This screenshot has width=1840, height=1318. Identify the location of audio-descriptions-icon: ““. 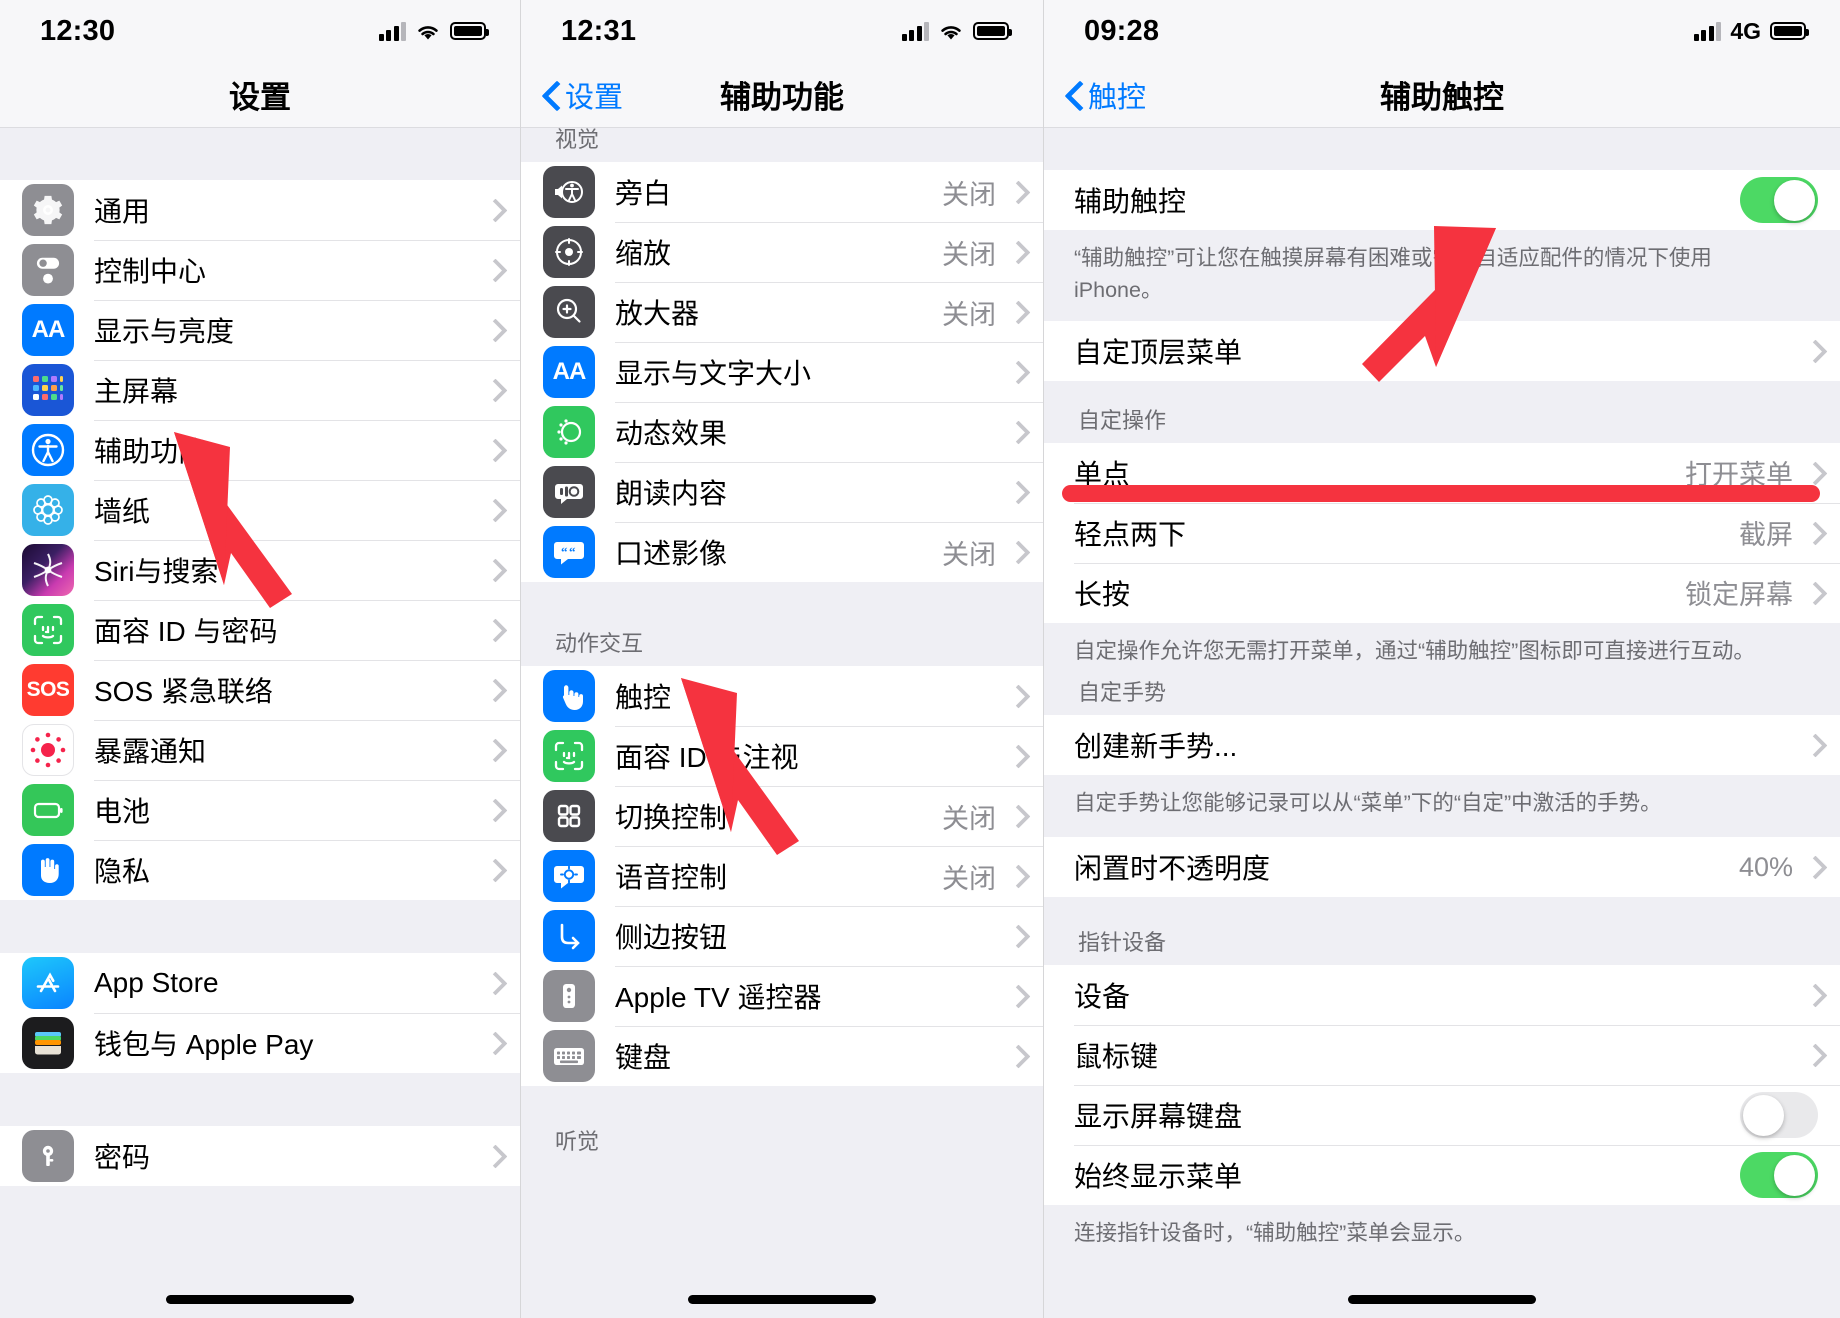
(569, 552).